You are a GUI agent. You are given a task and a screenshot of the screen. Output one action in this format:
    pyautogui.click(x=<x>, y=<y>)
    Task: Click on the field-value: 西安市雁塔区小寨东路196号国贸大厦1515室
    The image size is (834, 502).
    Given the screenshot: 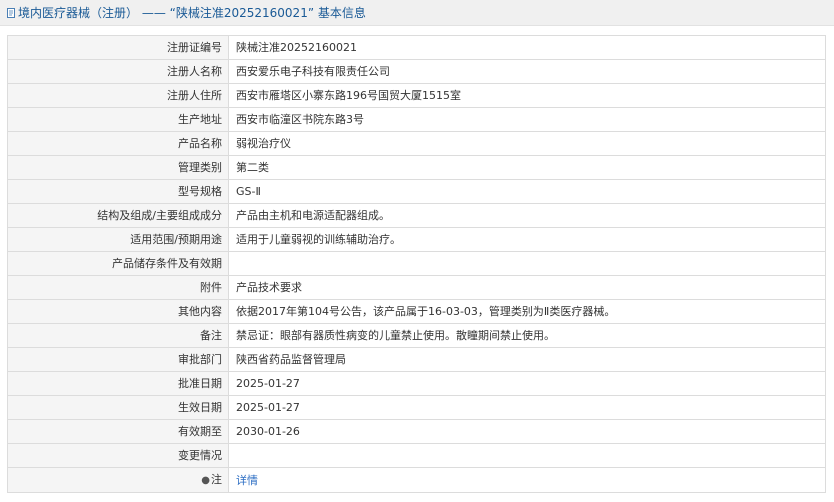 What is the action you would take?
    pyautogui.click(x=527, y=95)
    